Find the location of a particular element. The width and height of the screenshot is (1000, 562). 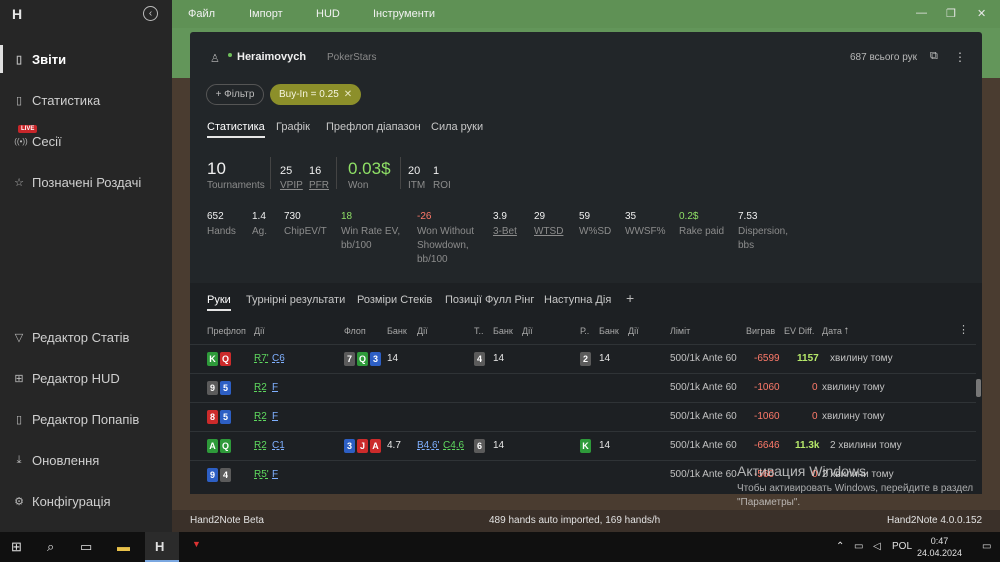

col-won: Виграв is located at coordinates (760, 331).